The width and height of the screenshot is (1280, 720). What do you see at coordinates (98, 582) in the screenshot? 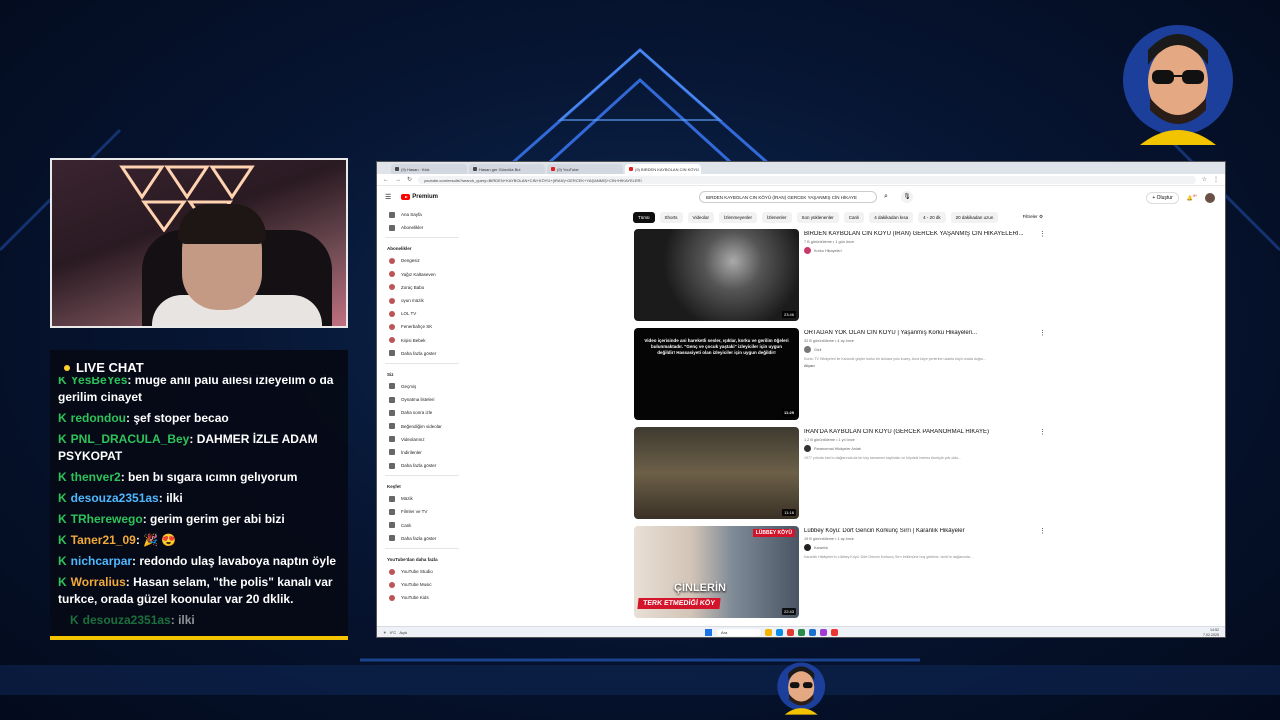
I see `chat-username: Worralius` at bounding box center [98, 582].